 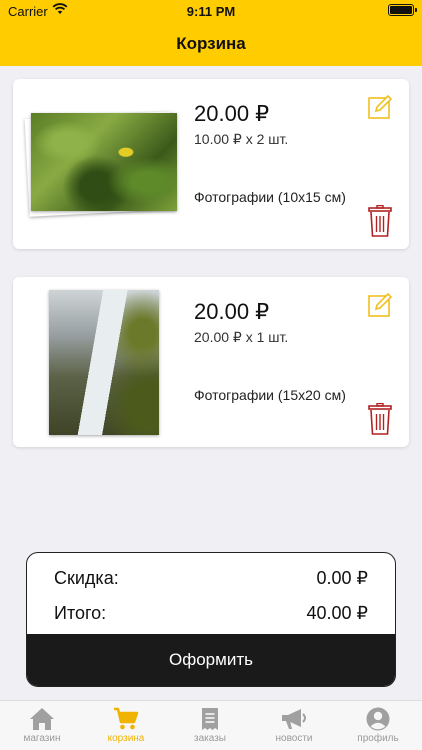 What do you see at coordinates (210, 719) in the screenshot?
I see `orders-icon` at bounding box center [210, 719].